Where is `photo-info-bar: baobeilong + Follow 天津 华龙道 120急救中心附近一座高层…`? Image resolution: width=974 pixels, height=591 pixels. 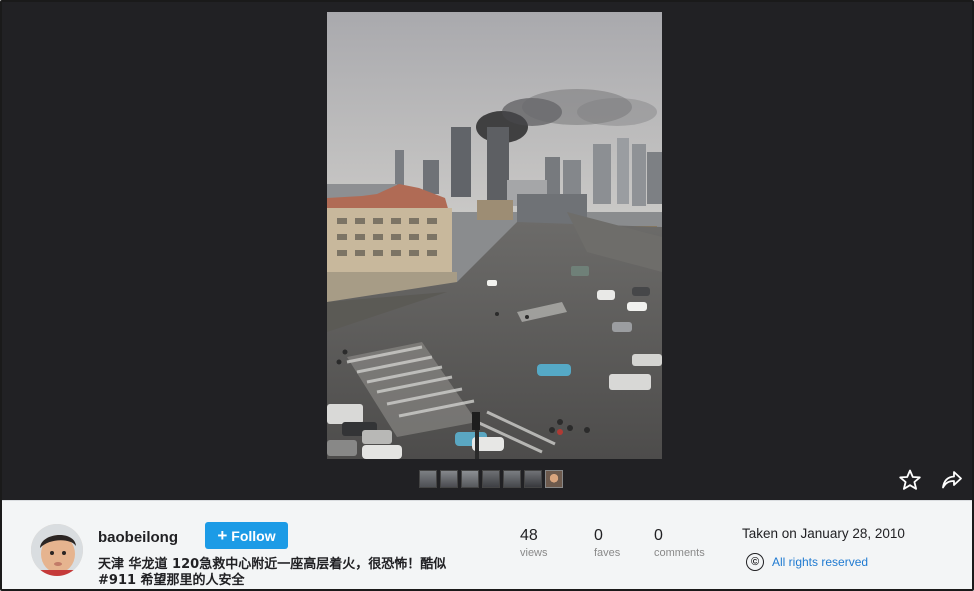 photo-info-bar: baobeilong + Follow 天津 华龙道 120急救中心附近一座高层… is located at coordinates (487, 544).